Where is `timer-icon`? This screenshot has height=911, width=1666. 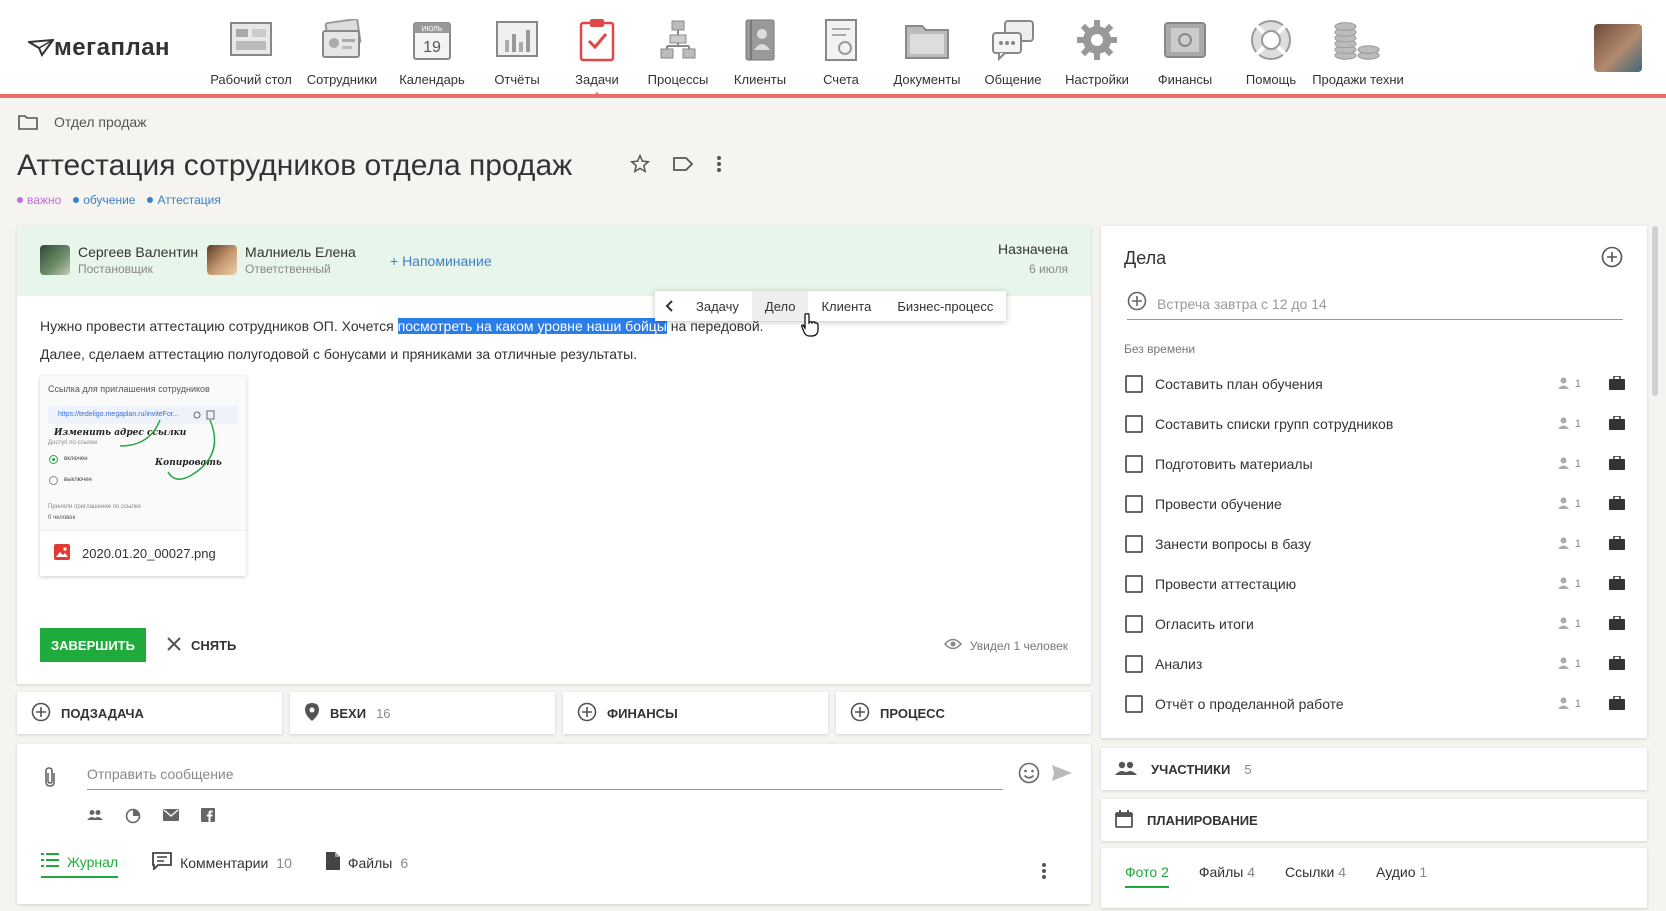 timer-icon is located at coordinates (133, 818).